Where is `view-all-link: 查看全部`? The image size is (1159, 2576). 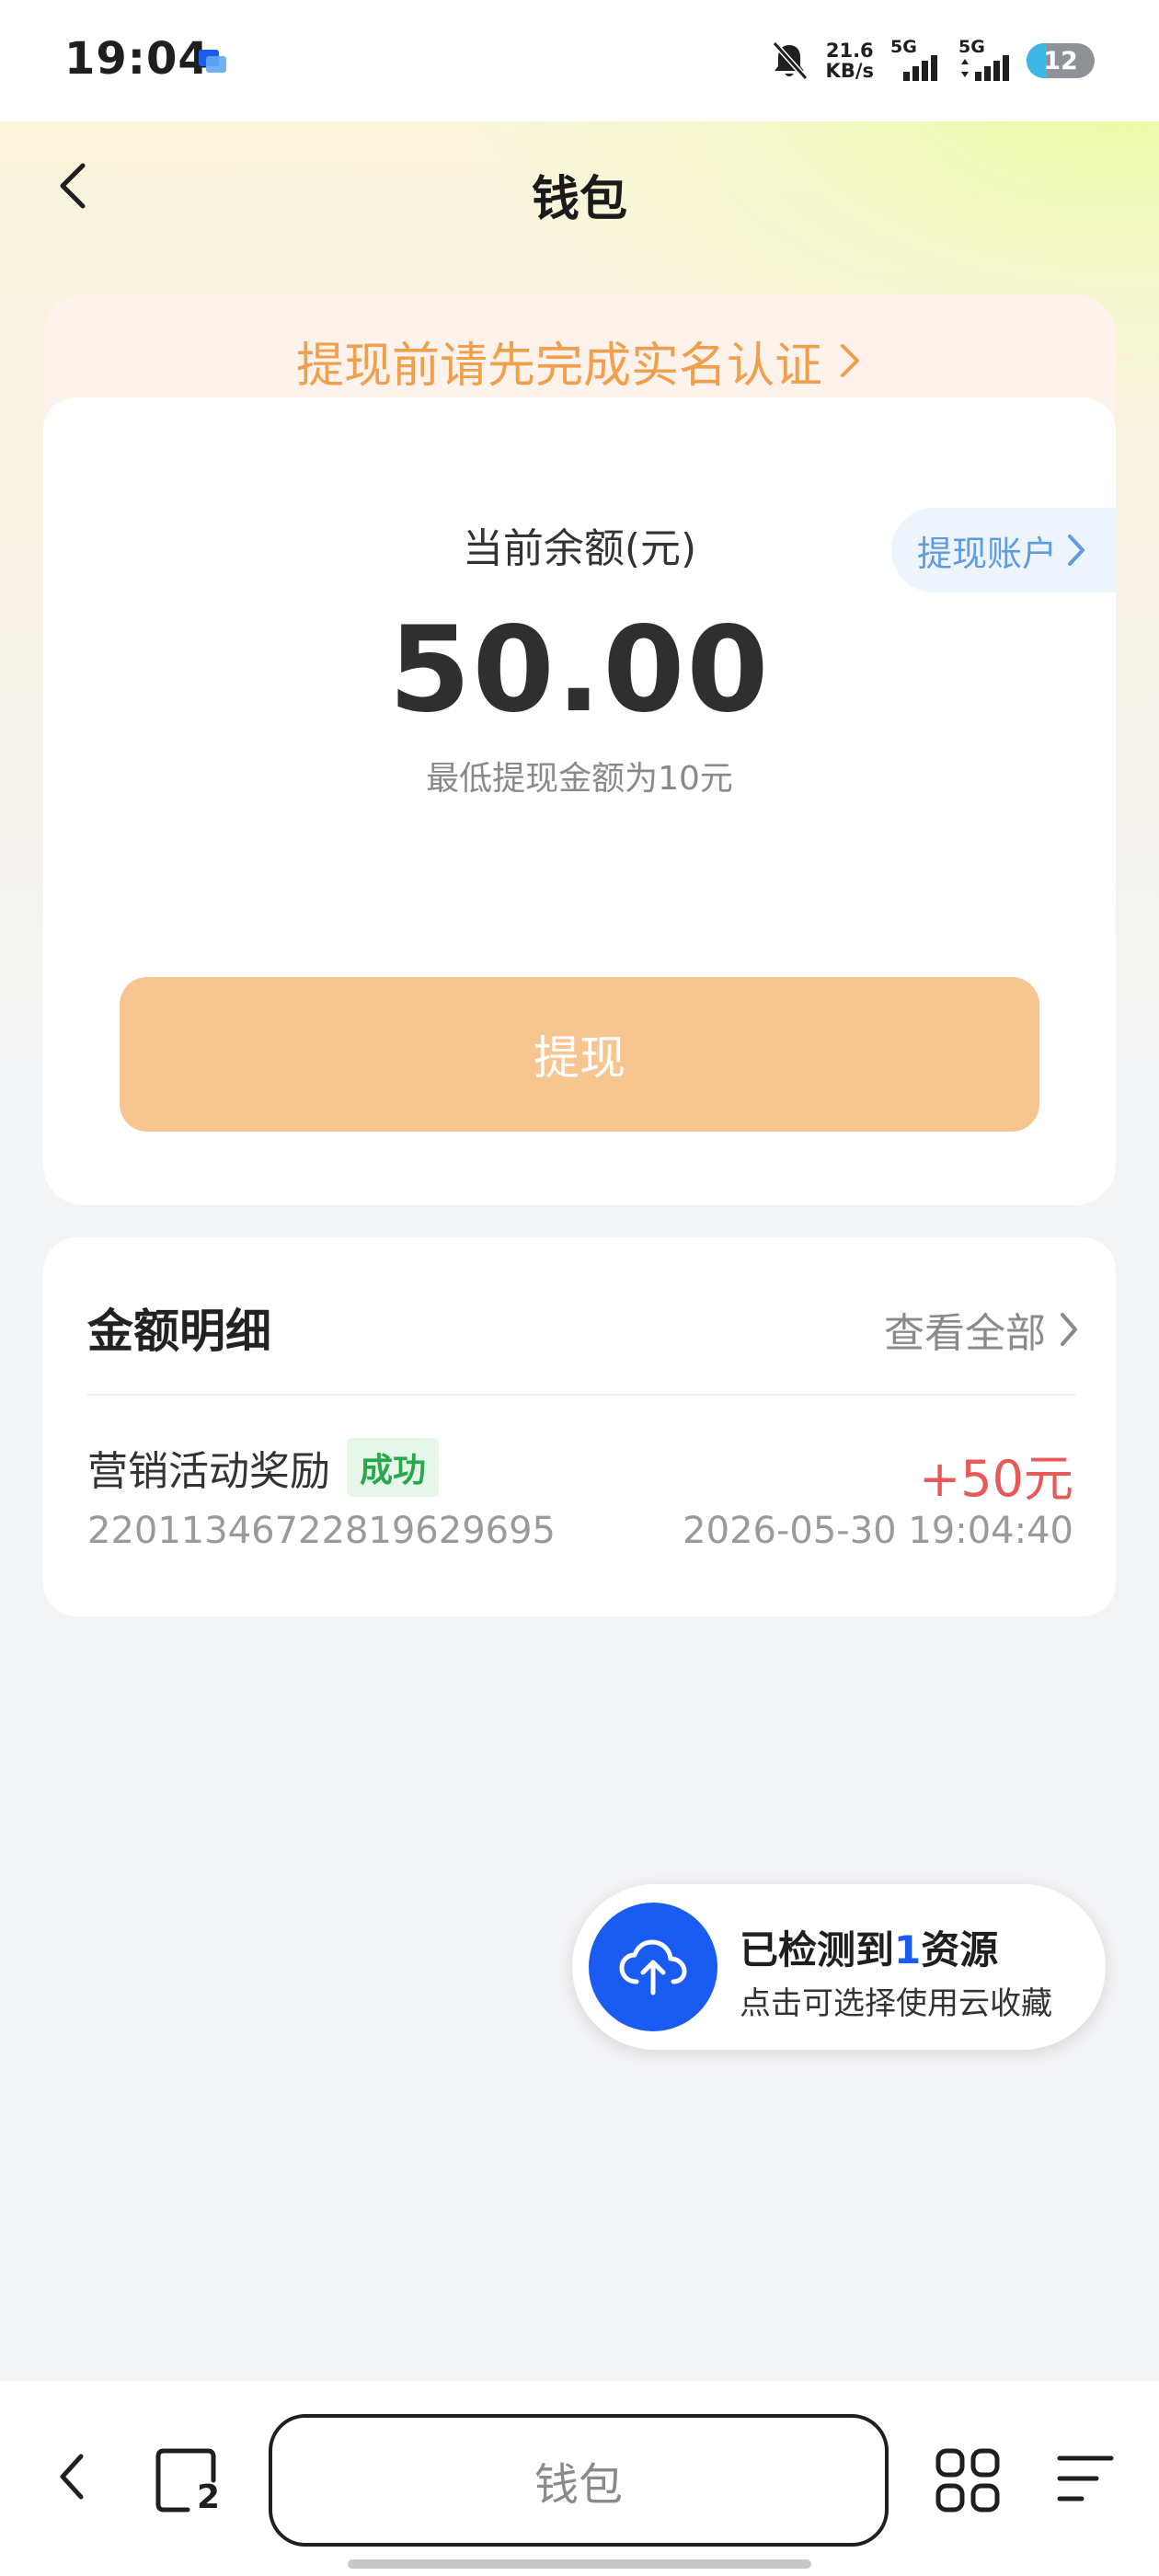 view-all-link: 查看全部 is located at coordinates (981, 1329).